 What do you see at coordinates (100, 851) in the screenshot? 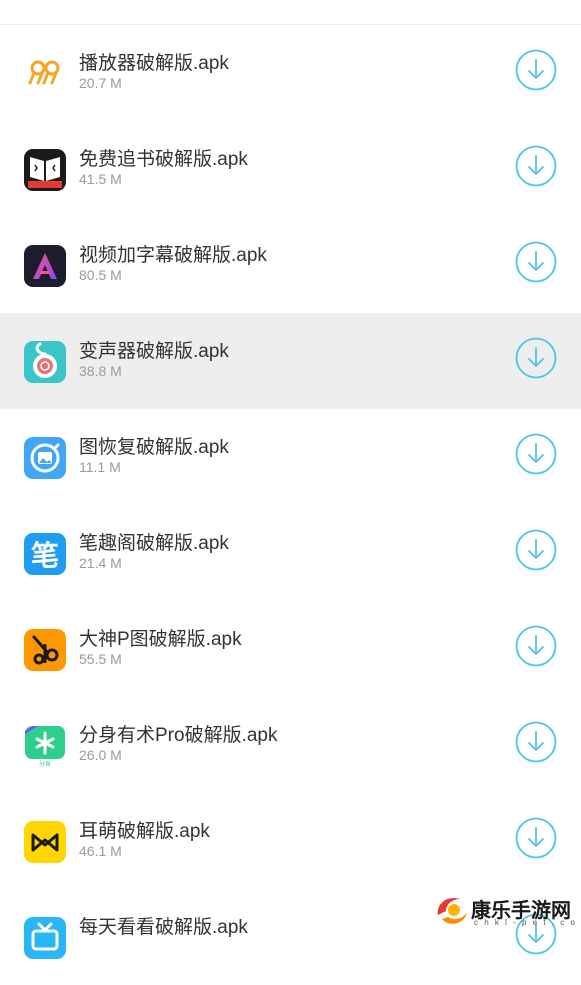
I see `app-size: 46.1 M` at bounding box center [100, 851].